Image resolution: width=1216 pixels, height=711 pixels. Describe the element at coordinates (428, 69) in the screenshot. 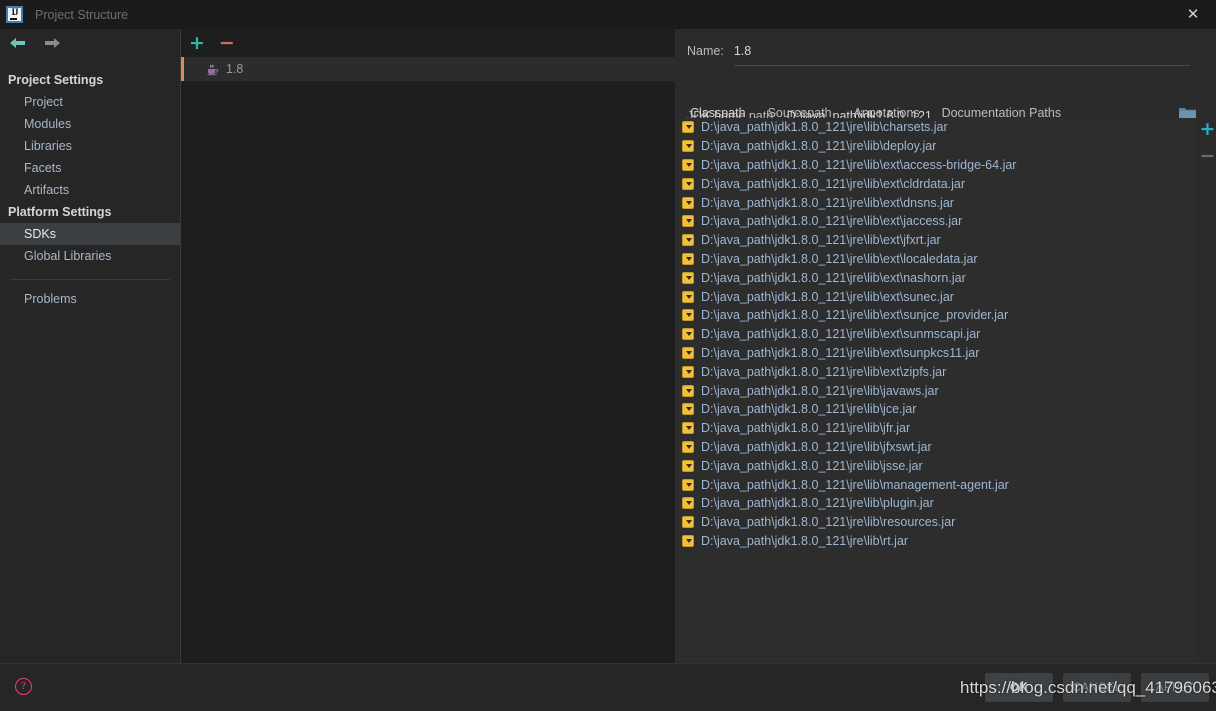

I see `sdk-list-item-1-8: 1.8` at that location.